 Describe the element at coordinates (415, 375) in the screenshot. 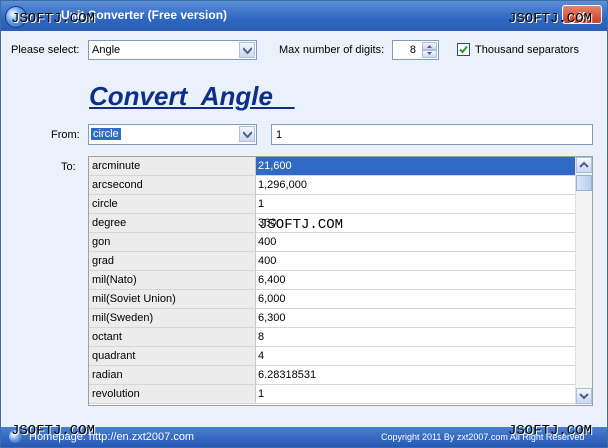

I see `value-cell: 6.28318531` at that location.